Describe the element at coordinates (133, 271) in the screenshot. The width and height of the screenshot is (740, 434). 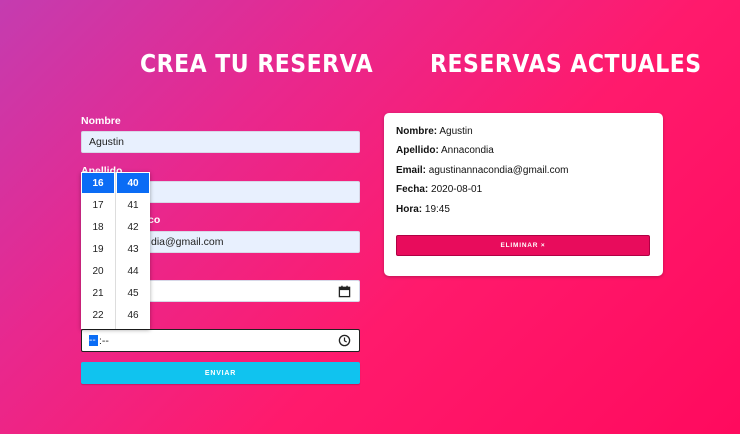
I see `minute-option: 44` at that location.